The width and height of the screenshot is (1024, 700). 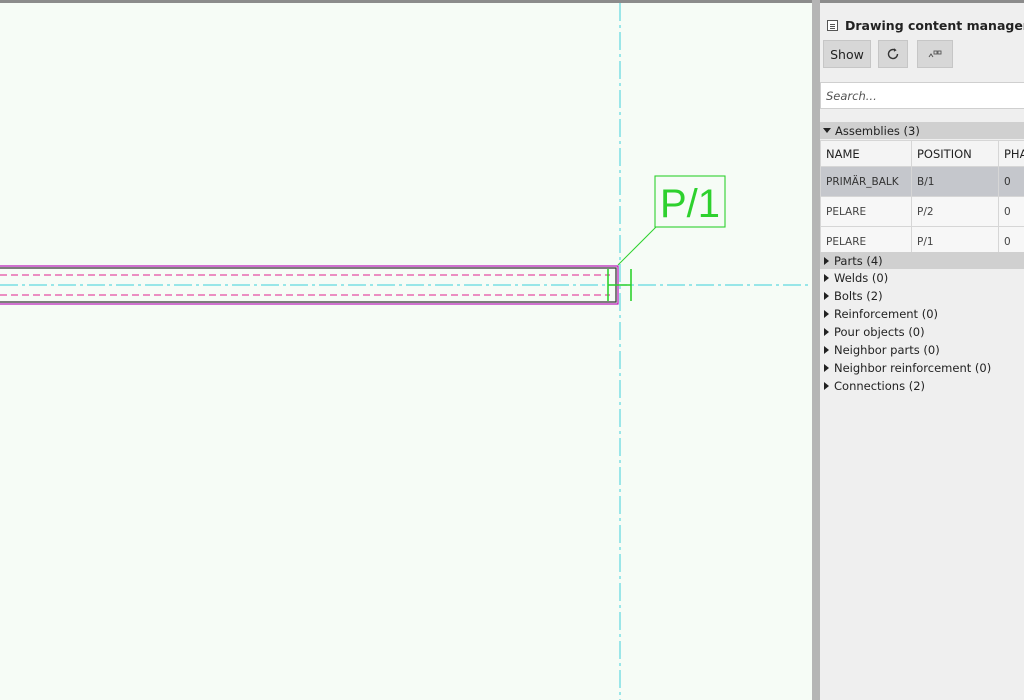 I want to click on table-row: PRIMÄR_BALK B/1 0, so click(x=922, y=181).